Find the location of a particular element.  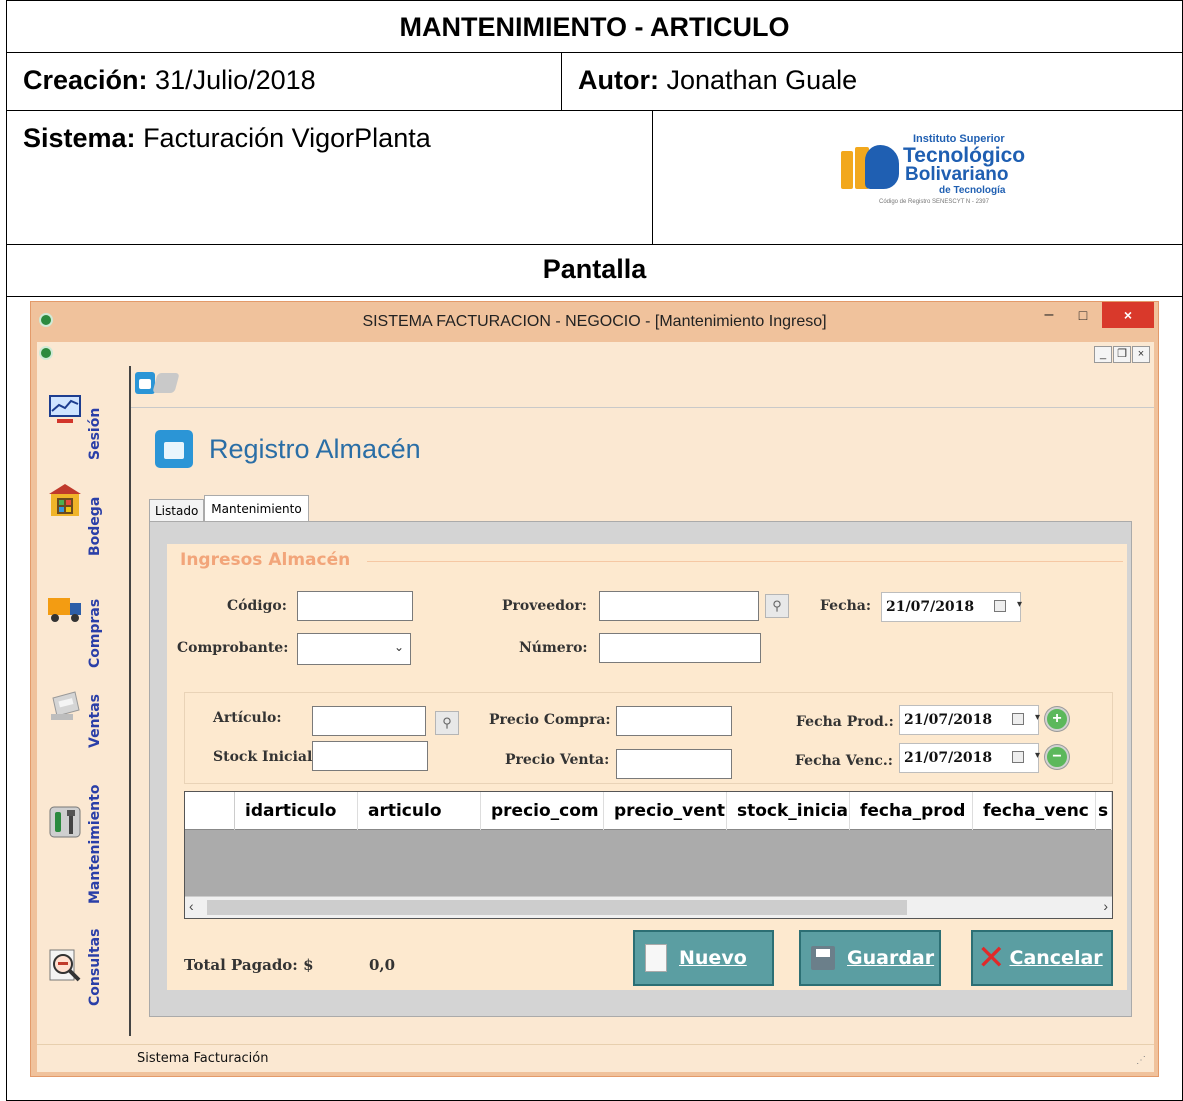

autor-cell: Autor: Jonathan Guale is located at coordinates (872, 81).